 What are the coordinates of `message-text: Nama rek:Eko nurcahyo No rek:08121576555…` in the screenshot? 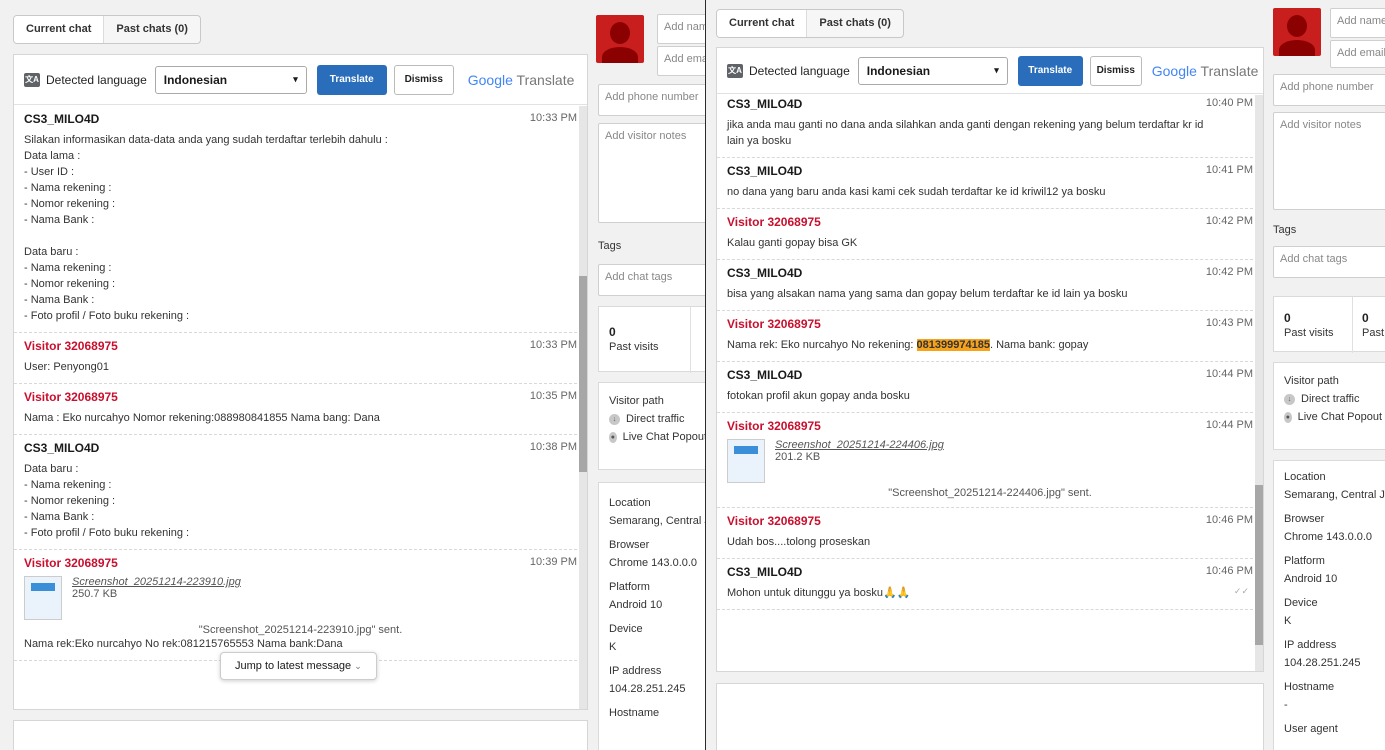 It's located at (183, 644).